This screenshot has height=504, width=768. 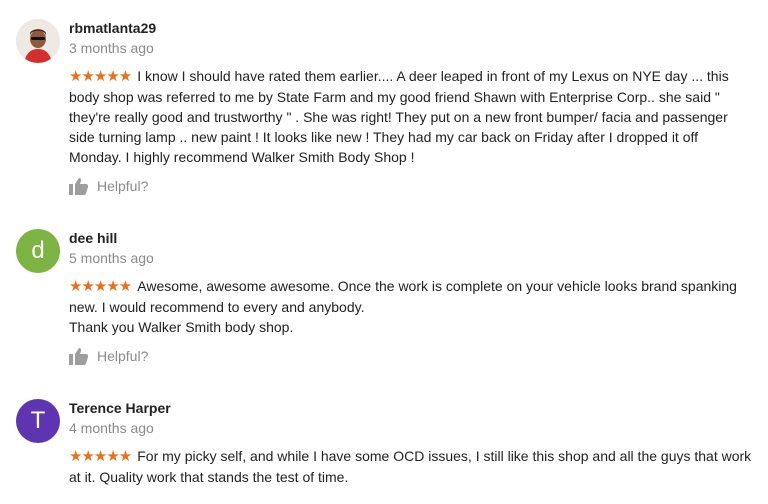 I want to click on review-author: Terence Harper, so click(x=120, y=408).